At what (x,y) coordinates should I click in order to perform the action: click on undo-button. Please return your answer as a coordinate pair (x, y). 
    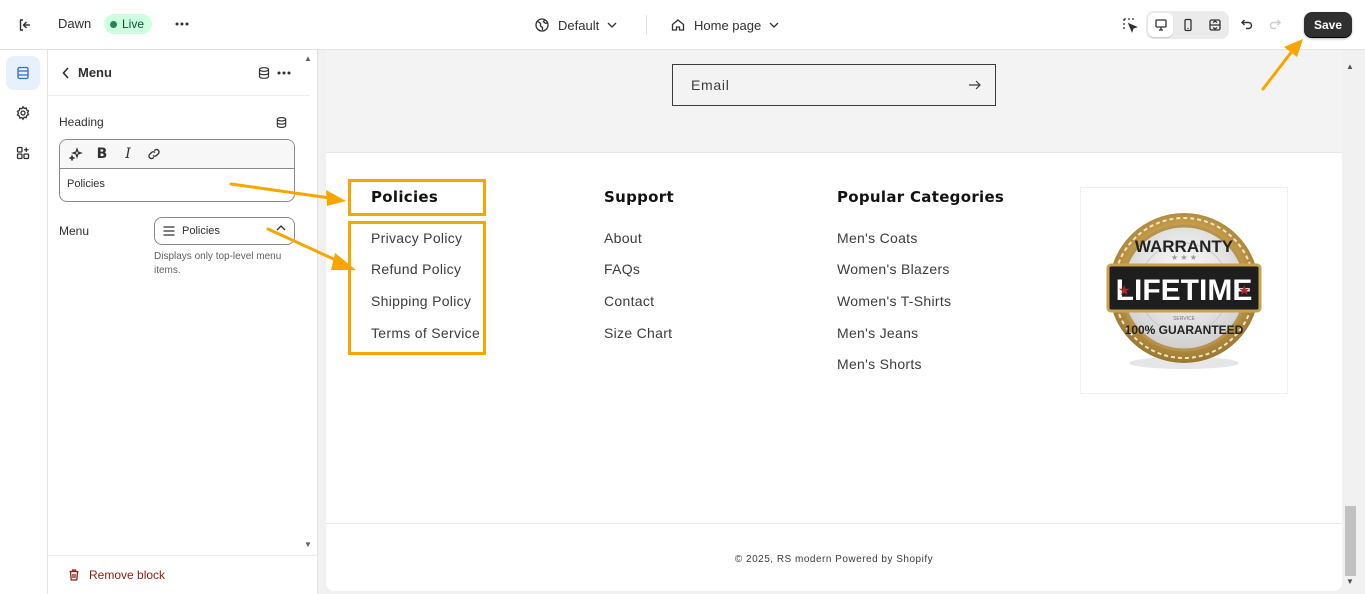
    Looking at the image, I should click on (1247, 24).